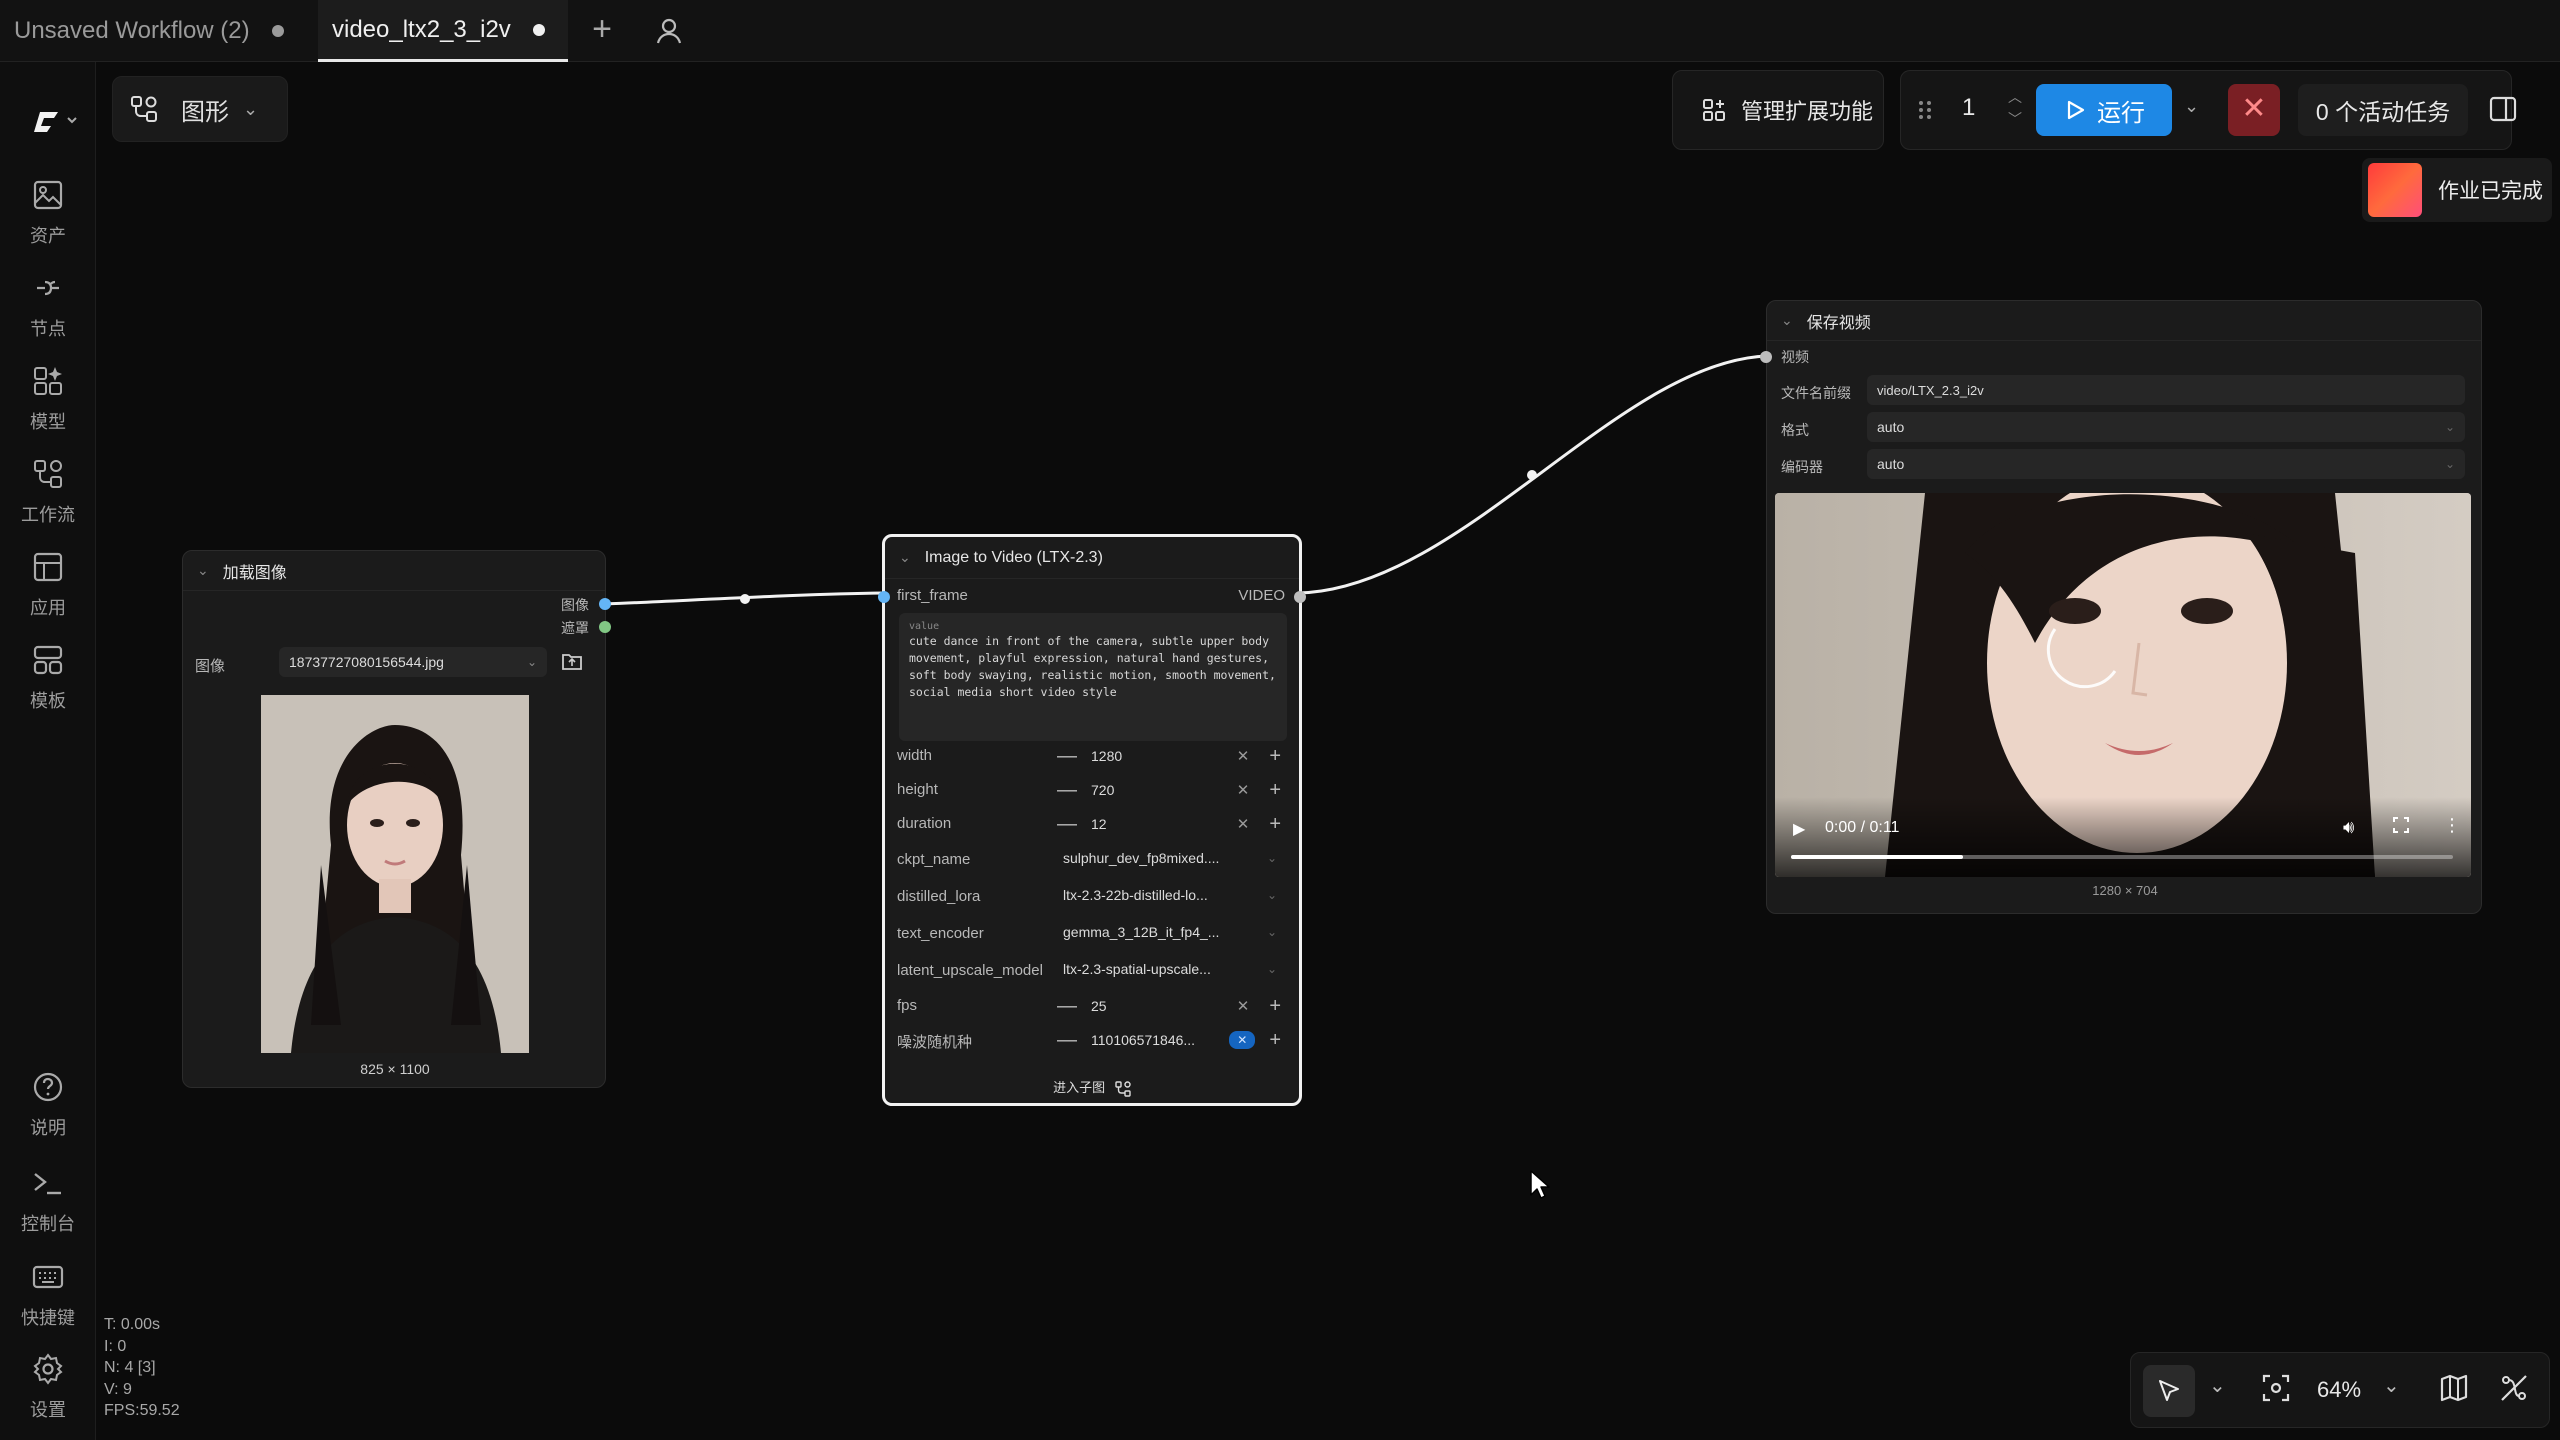  What do you see at coordinates (2166, 464) in the screenshot?
I see `codec-select: auto ⌄` at bounding box center [2166, 464].